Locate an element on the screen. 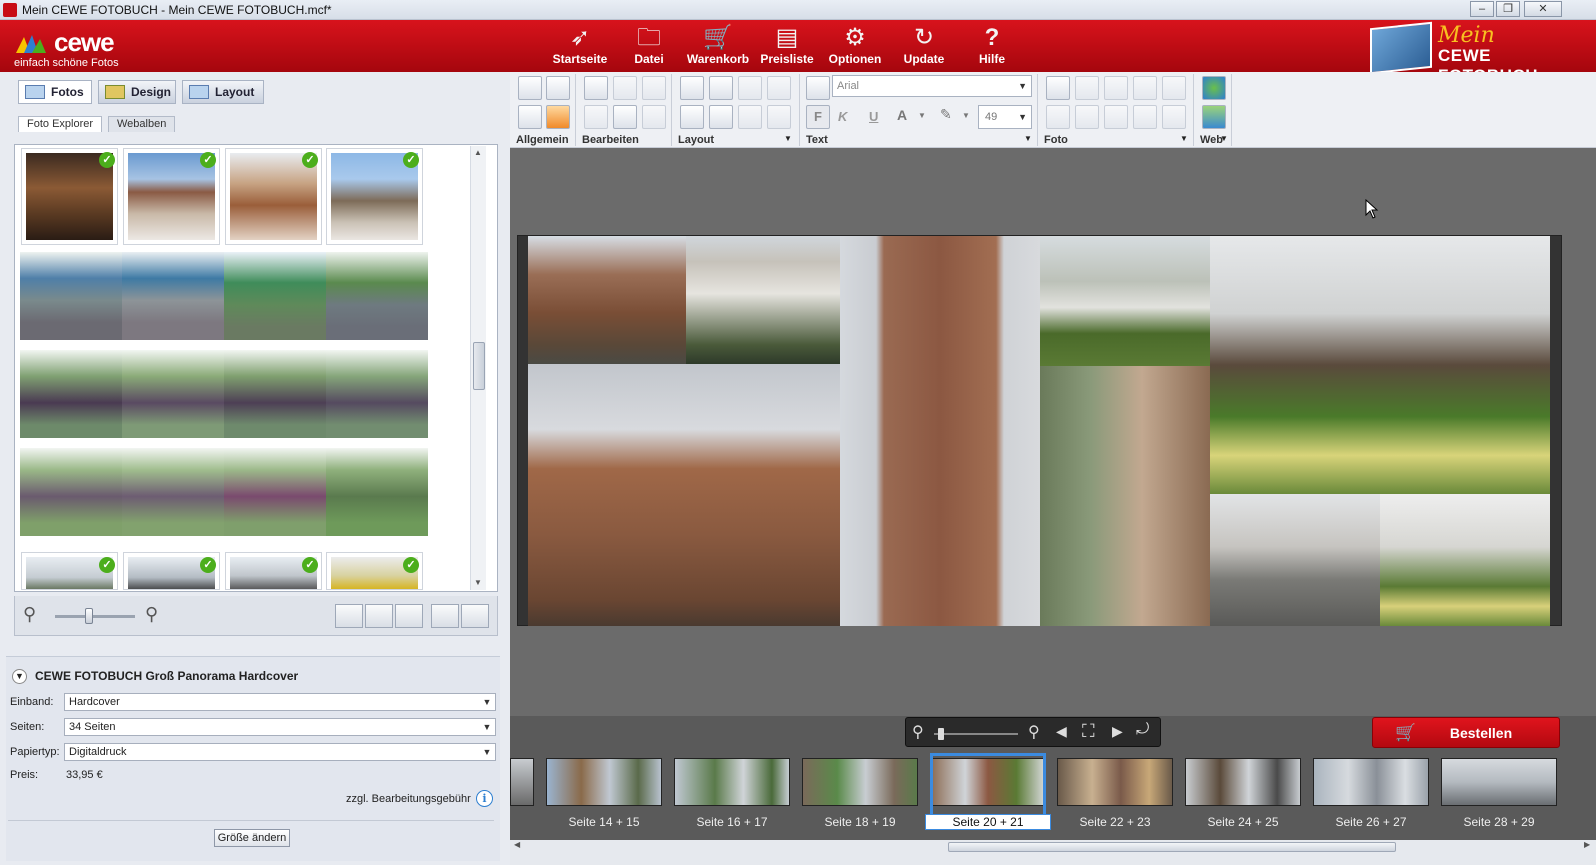 This screenshot has width=1596, height=865. italic-button: K is located at coordinates (842, 116).